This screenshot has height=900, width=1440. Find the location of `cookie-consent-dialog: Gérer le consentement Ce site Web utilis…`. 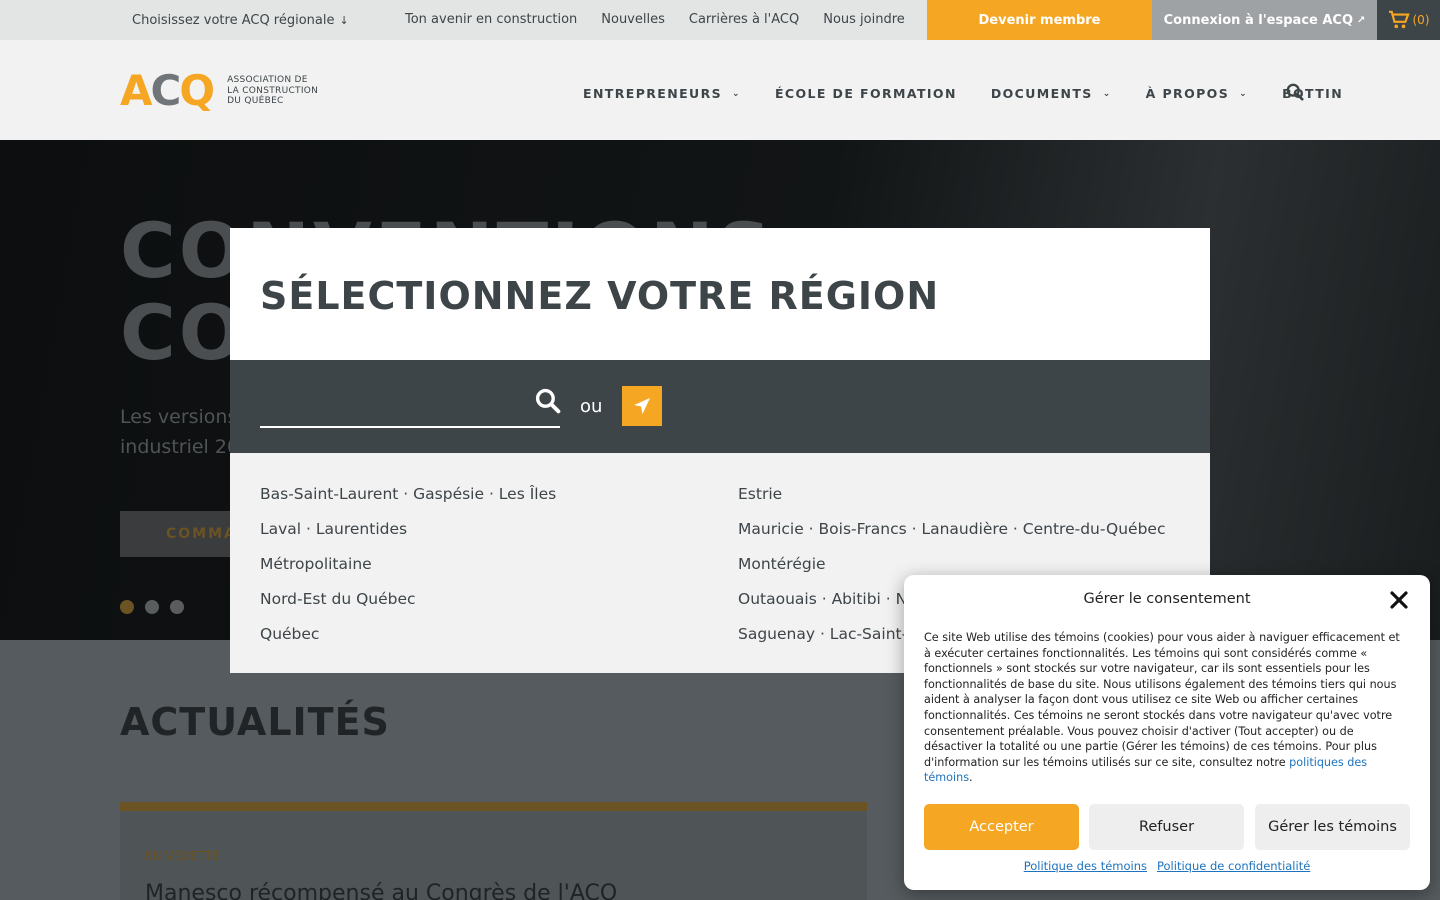

cookie-consent-dialog: Gérer le consentement Ce site Web utilis… is located at coordinates (1167, 732).